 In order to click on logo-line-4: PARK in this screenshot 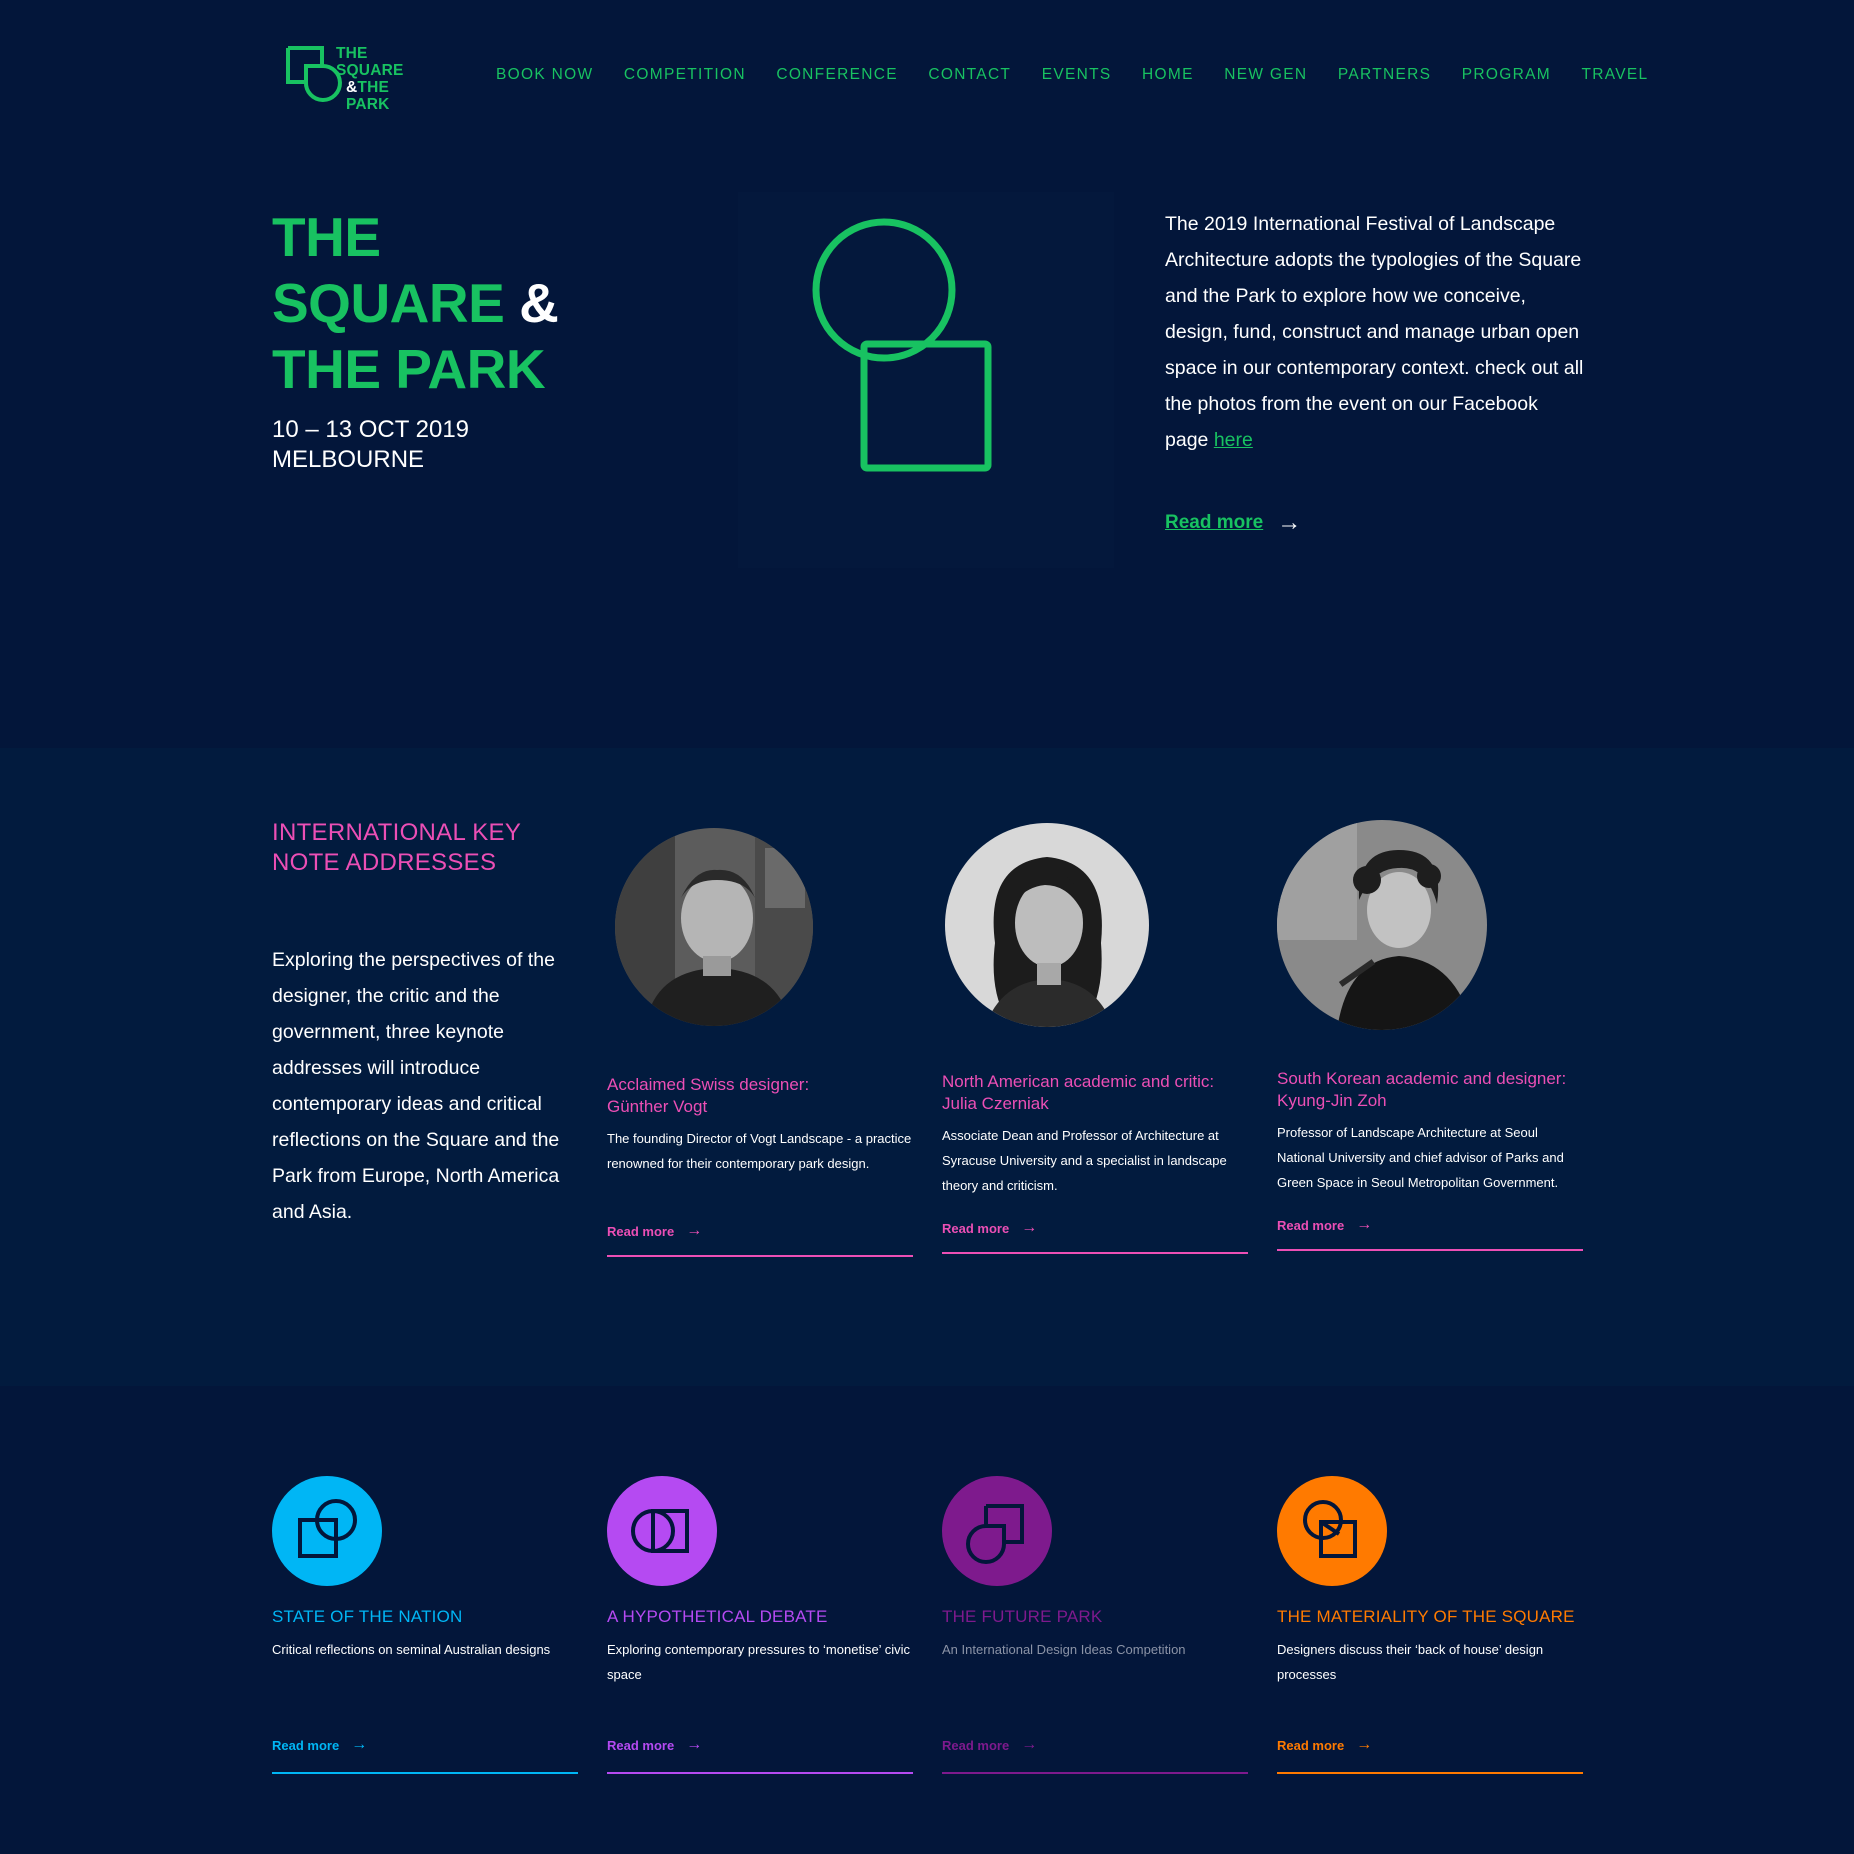, I will do `click(368, 104)`.